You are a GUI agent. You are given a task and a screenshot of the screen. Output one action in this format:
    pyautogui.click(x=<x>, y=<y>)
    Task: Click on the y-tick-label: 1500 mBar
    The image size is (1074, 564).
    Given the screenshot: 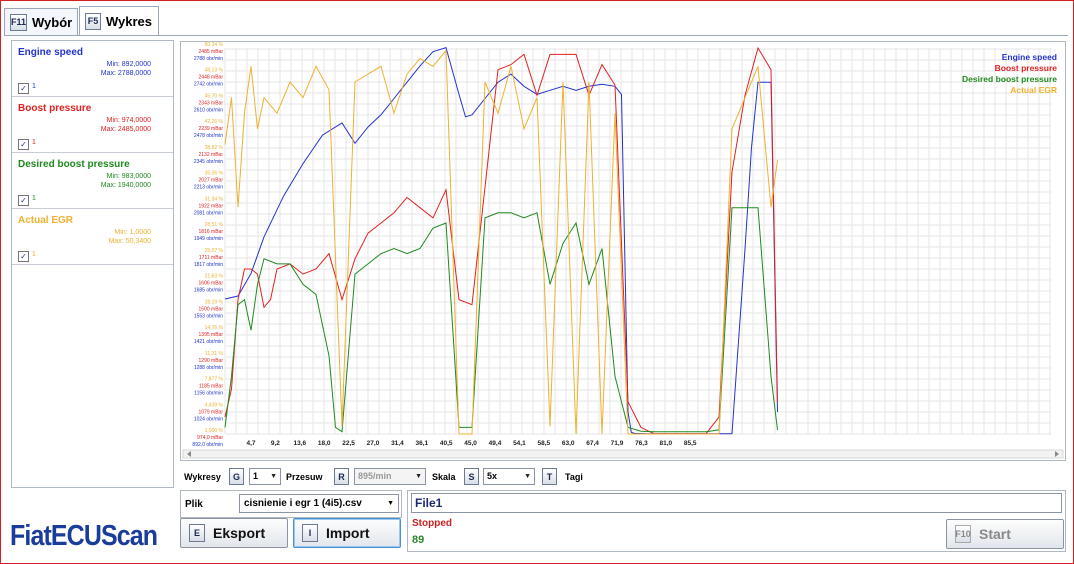 What is the action you would take?
    pyautogui.click(x=211, y=309)
    